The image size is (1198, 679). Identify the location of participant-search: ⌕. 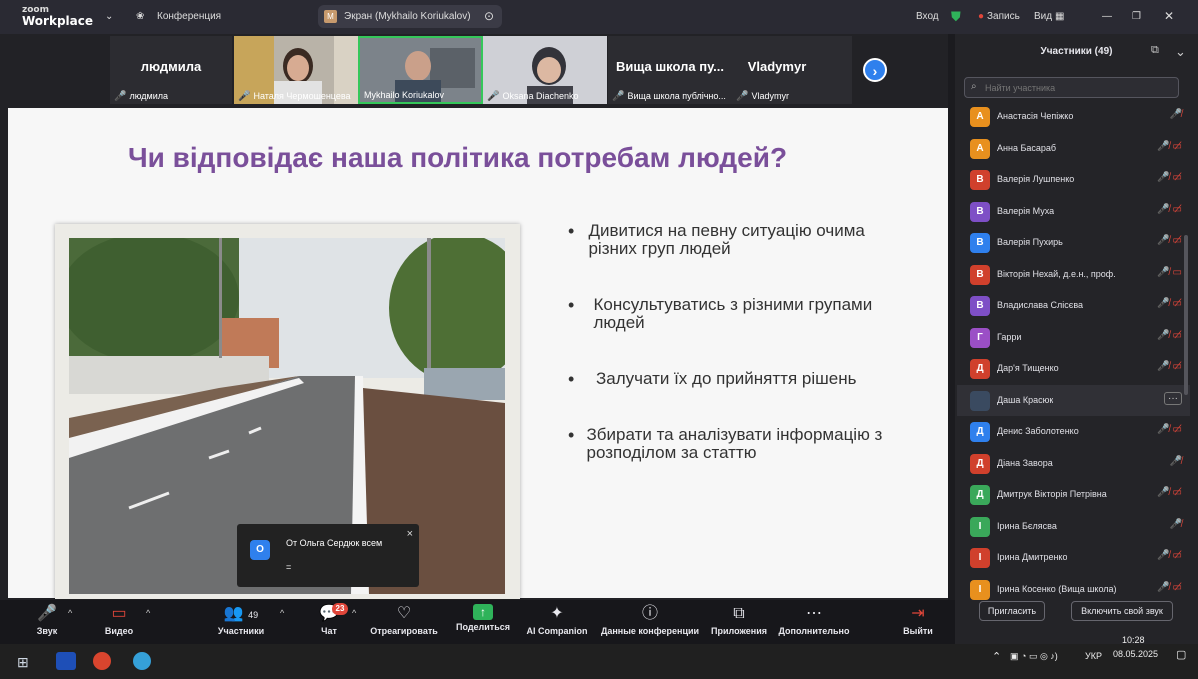
(1071, 87).